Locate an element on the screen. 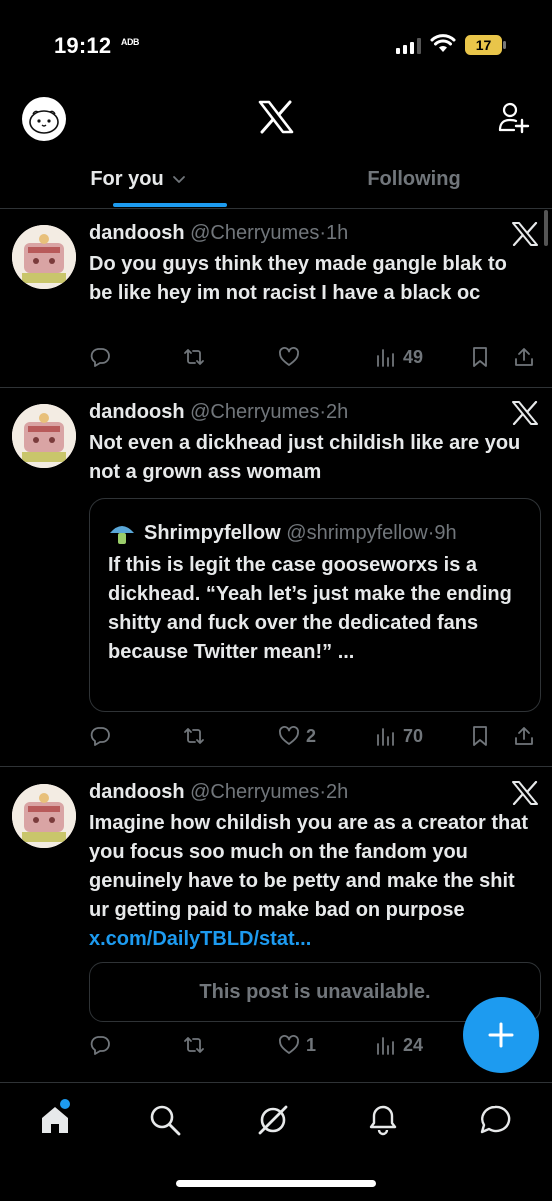 The width and height of the screenshot is (552, 1201). messages-icon is located at coordinates (495, 1120).